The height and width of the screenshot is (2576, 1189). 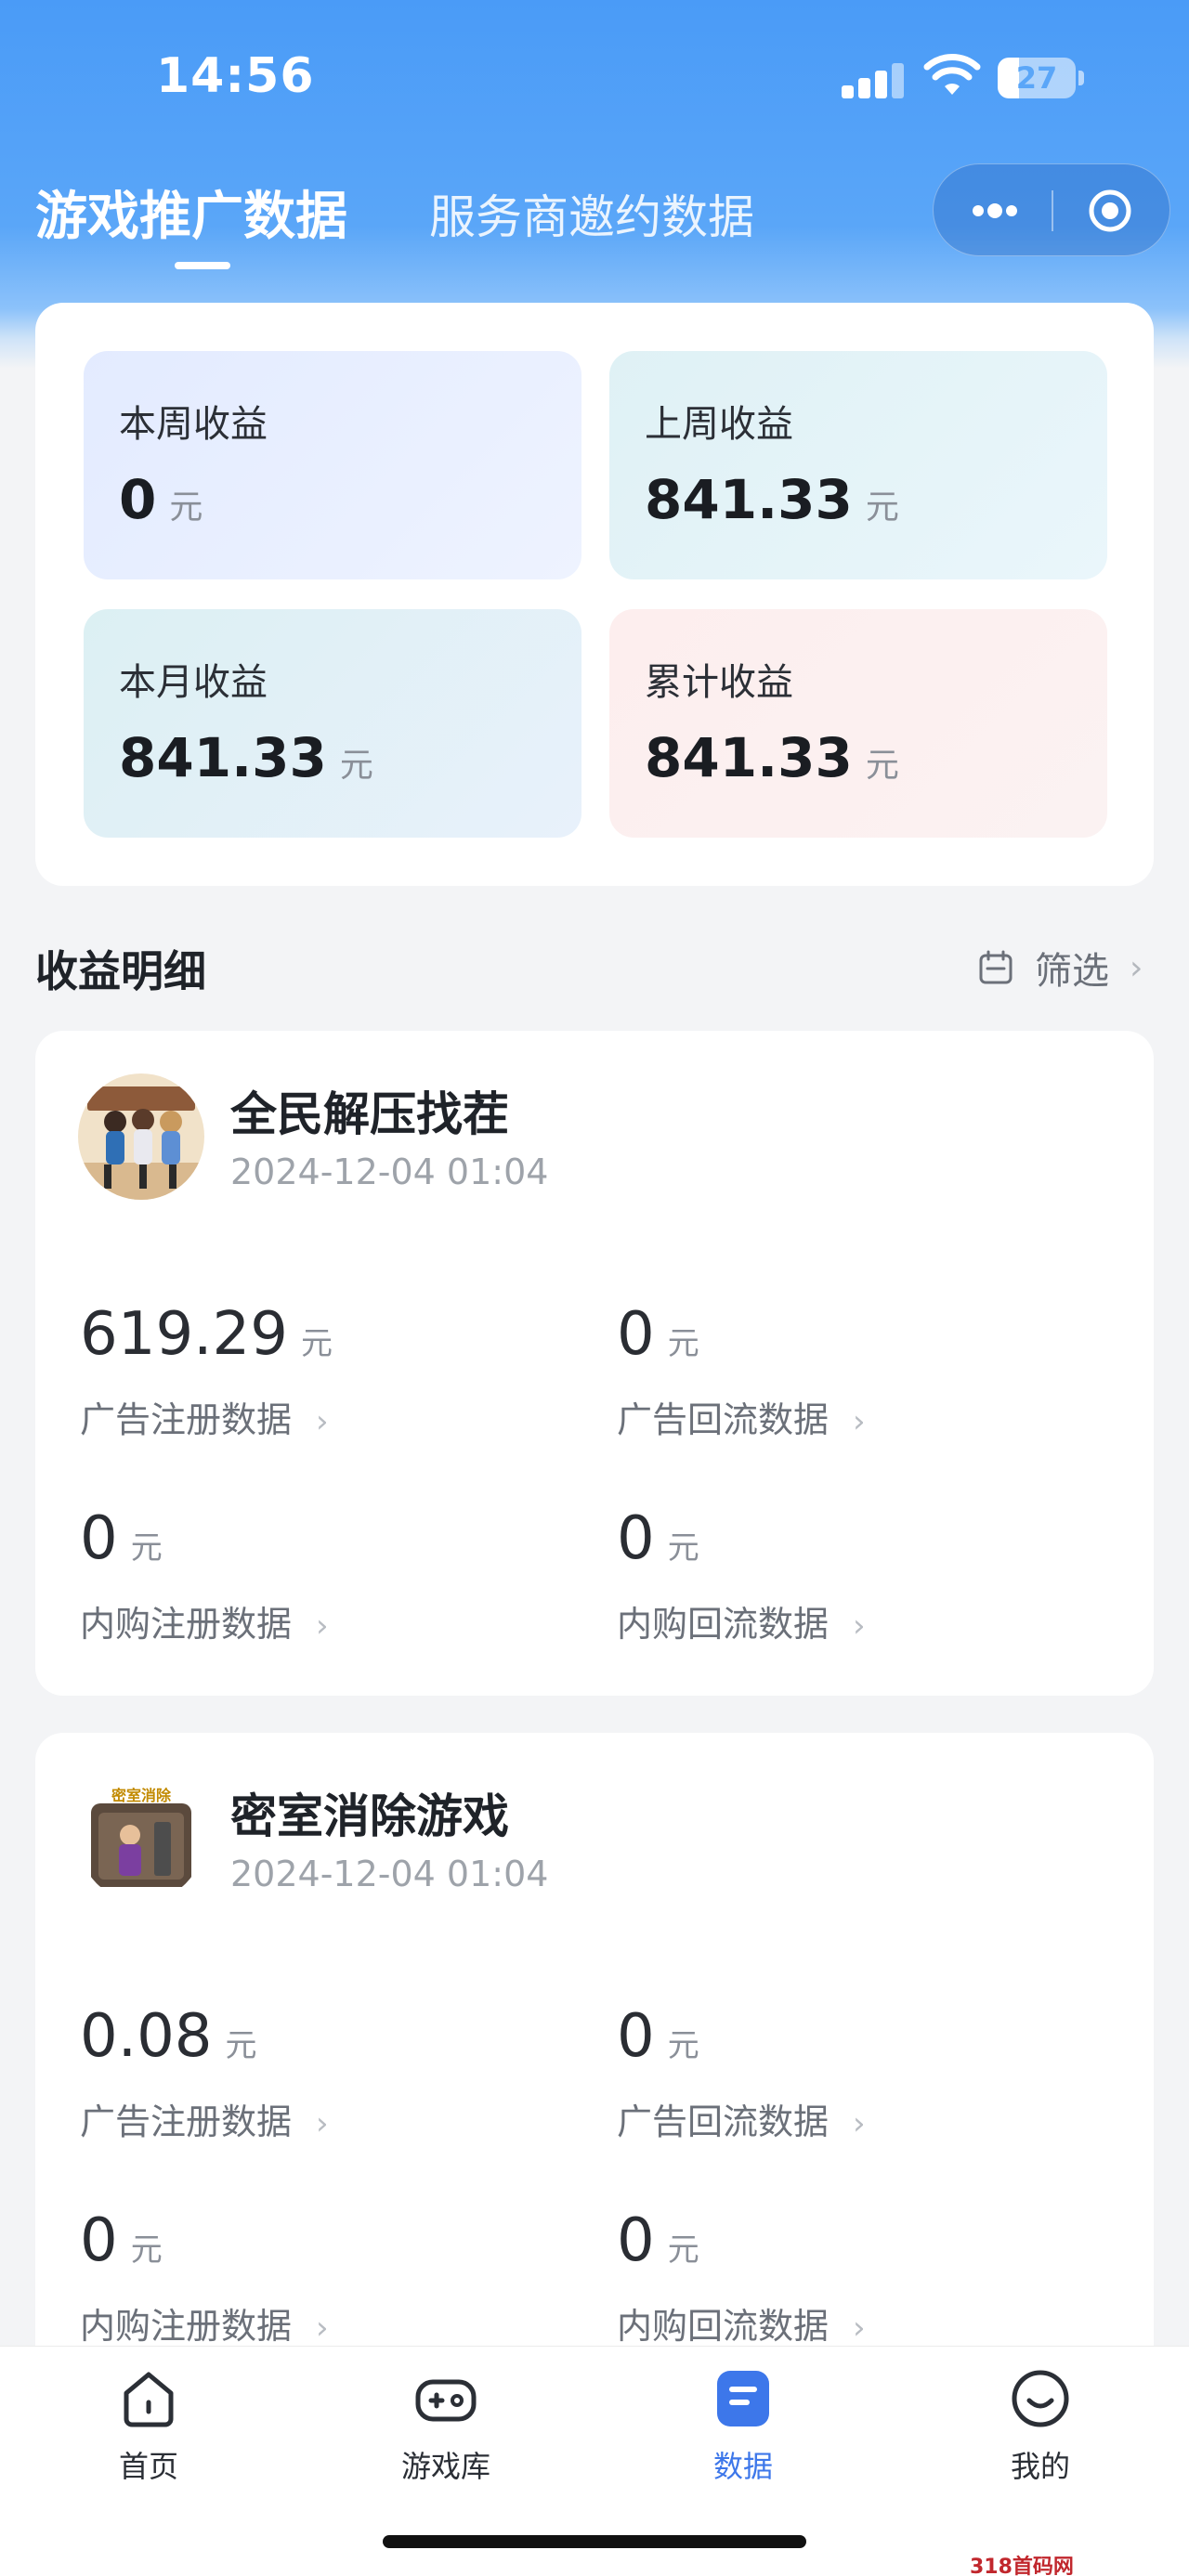 I want to click on nav-profile: 我的, so click(x=1040, y=2434).